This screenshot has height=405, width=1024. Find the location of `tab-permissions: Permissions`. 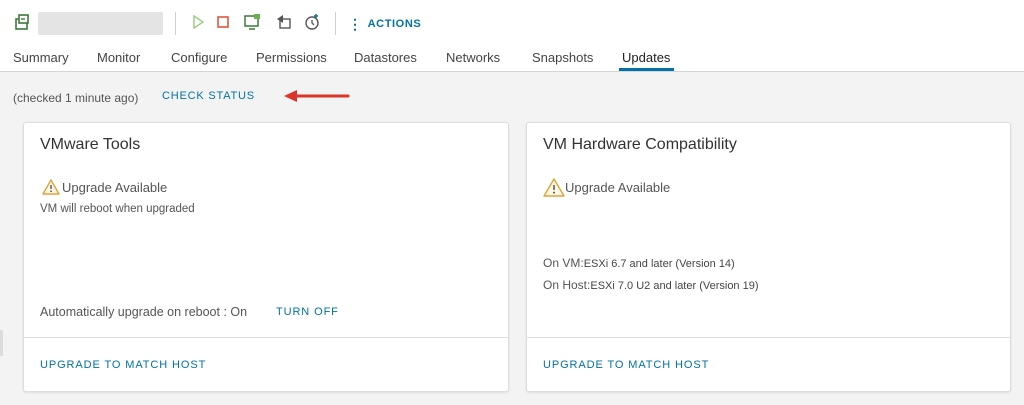

tab-permissions: Permissions is located at coordinates (291, 61).